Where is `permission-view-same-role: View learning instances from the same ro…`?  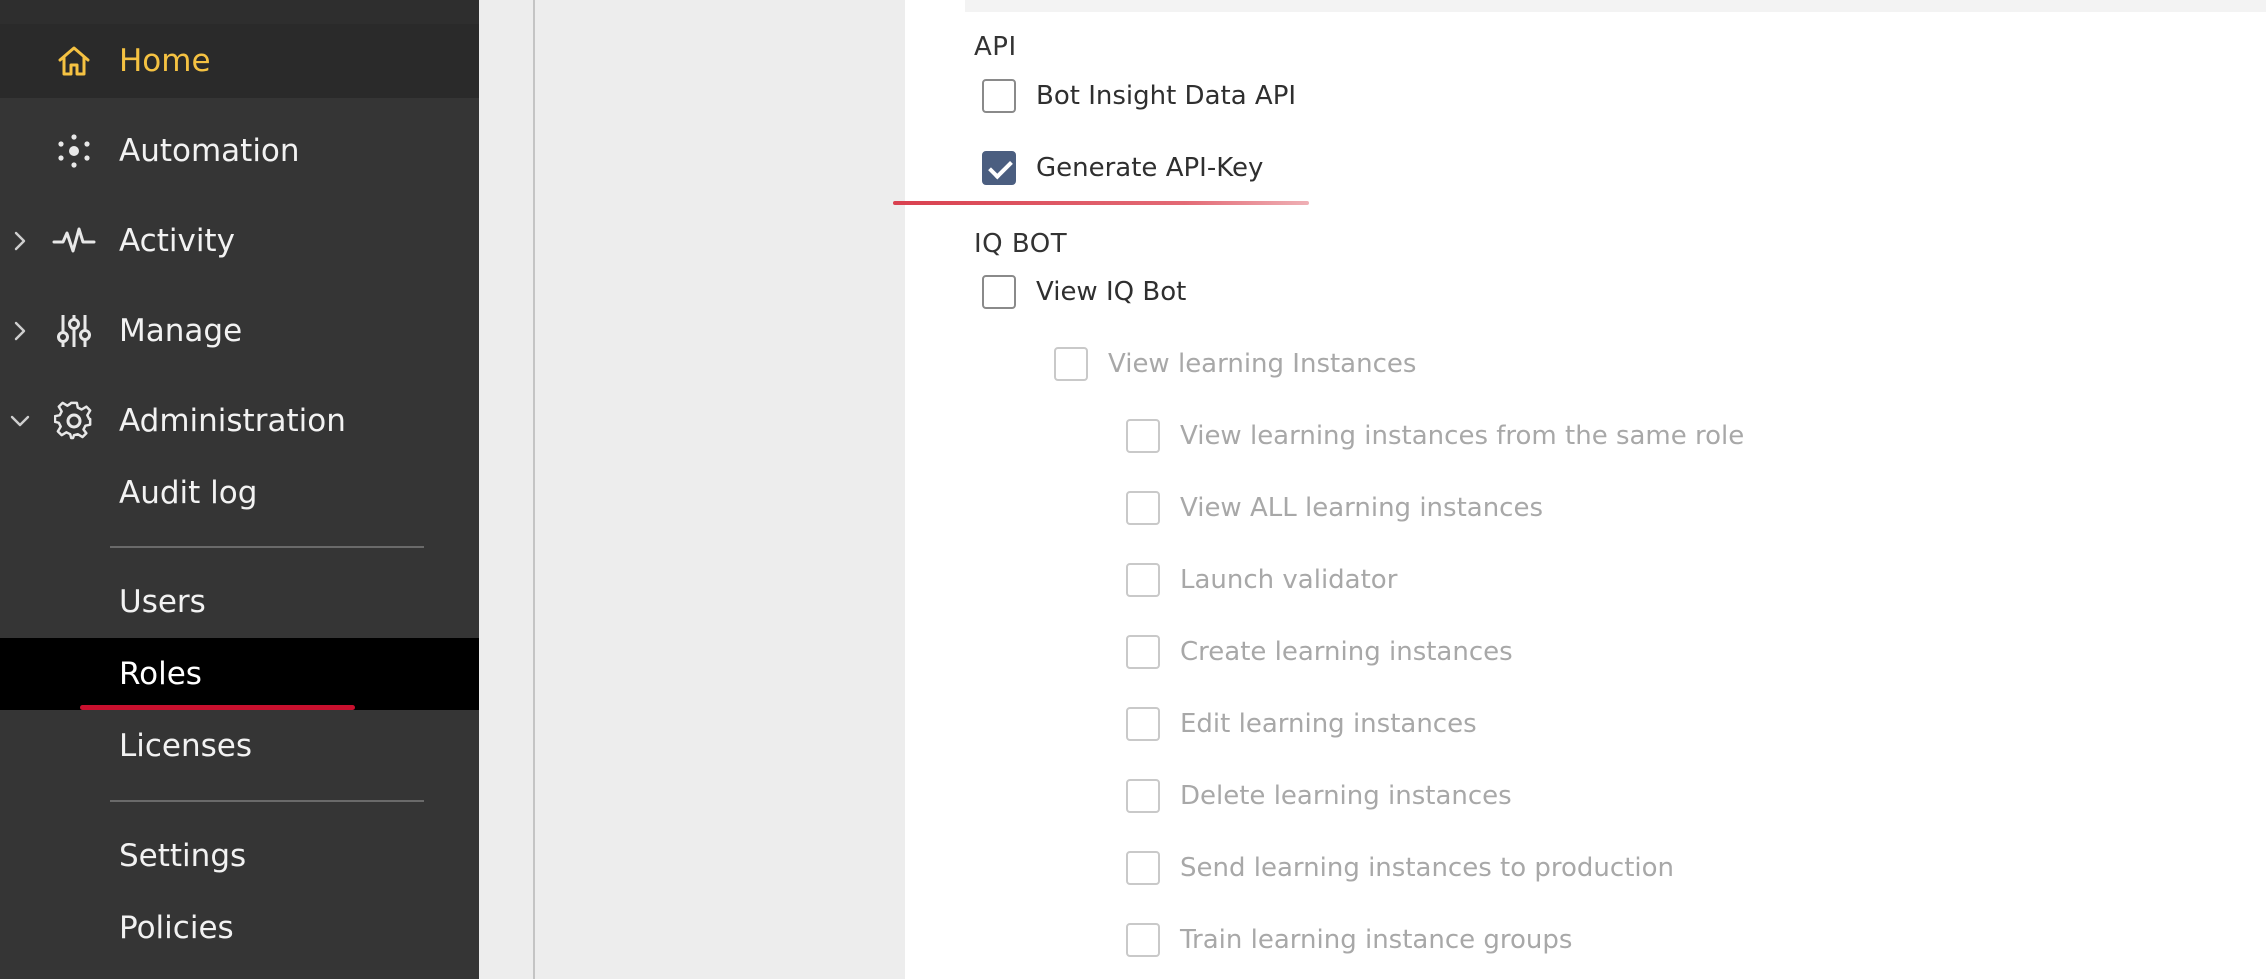
permission-view-same-role: View learning instances from the same ro… is located at coordinates (1435, 436).